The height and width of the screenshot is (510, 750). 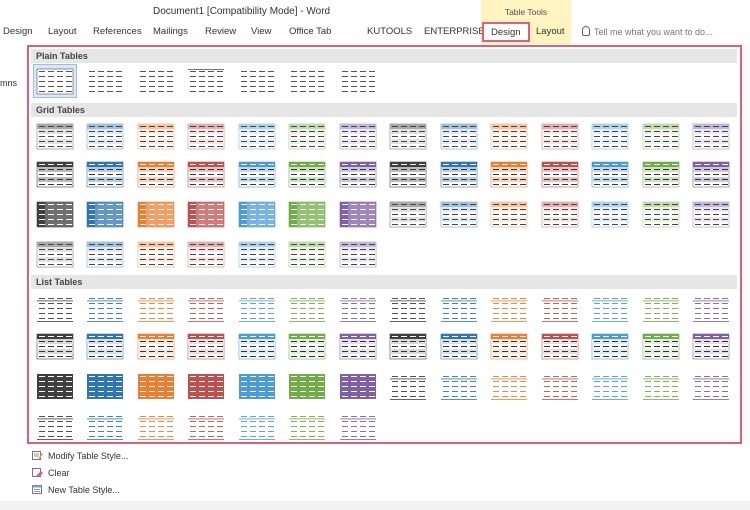 I want to click on tab-table-design: Design, so click(x=506, y=32).